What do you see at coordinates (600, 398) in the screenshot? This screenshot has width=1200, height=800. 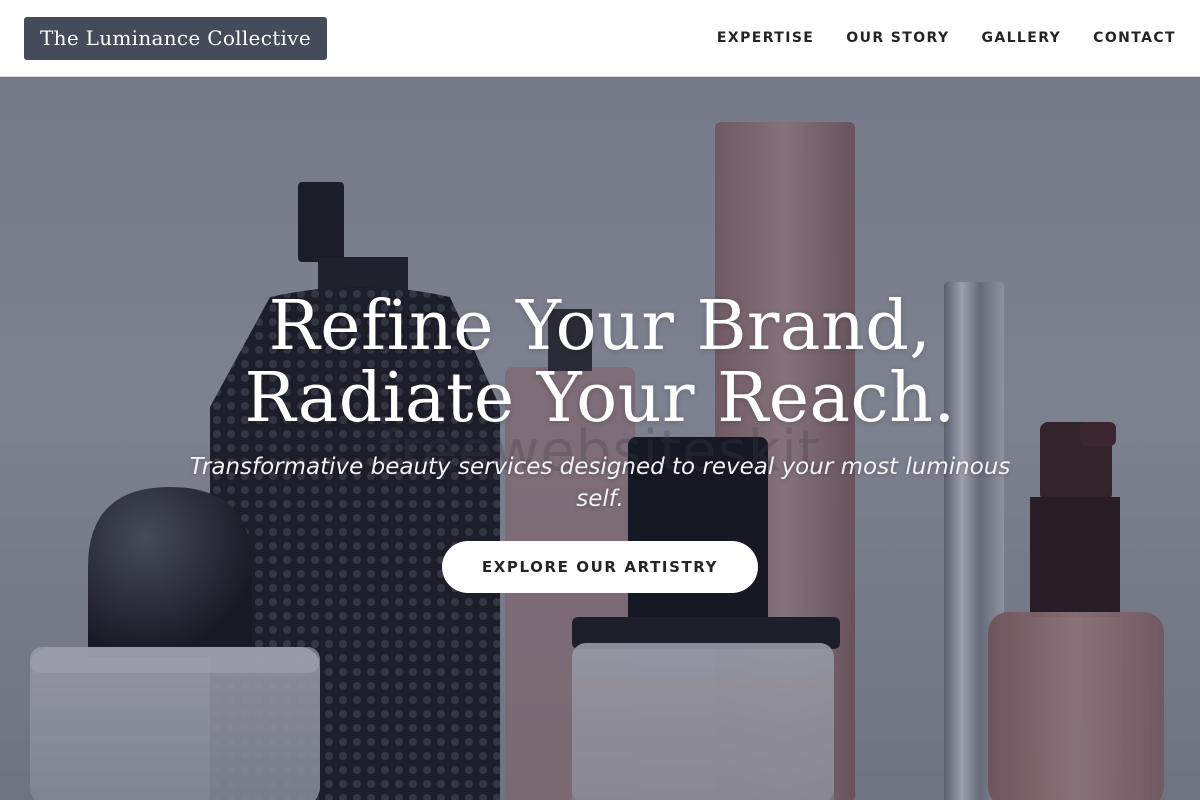 I see `hero-headline-line-2: Radiate Your Reach.` at bounding box center [600, 398].